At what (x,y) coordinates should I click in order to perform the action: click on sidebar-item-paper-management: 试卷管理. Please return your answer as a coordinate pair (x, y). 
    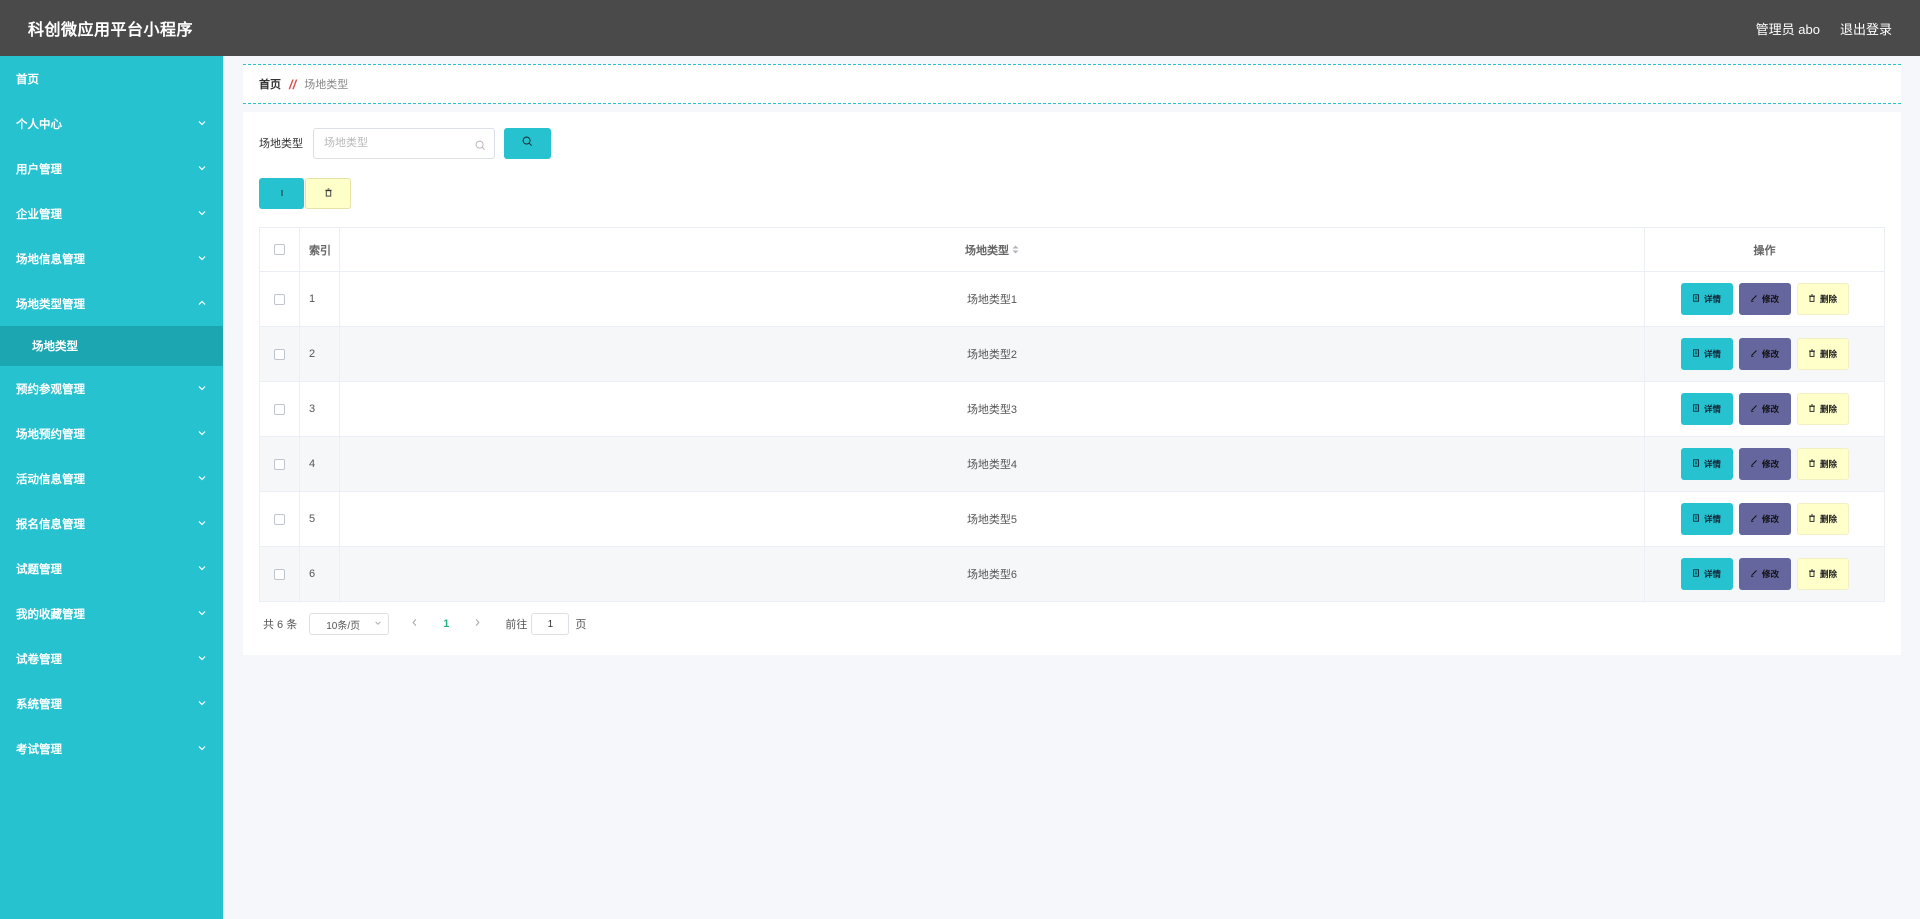
    Looking at the image, I should click on (111, 658).